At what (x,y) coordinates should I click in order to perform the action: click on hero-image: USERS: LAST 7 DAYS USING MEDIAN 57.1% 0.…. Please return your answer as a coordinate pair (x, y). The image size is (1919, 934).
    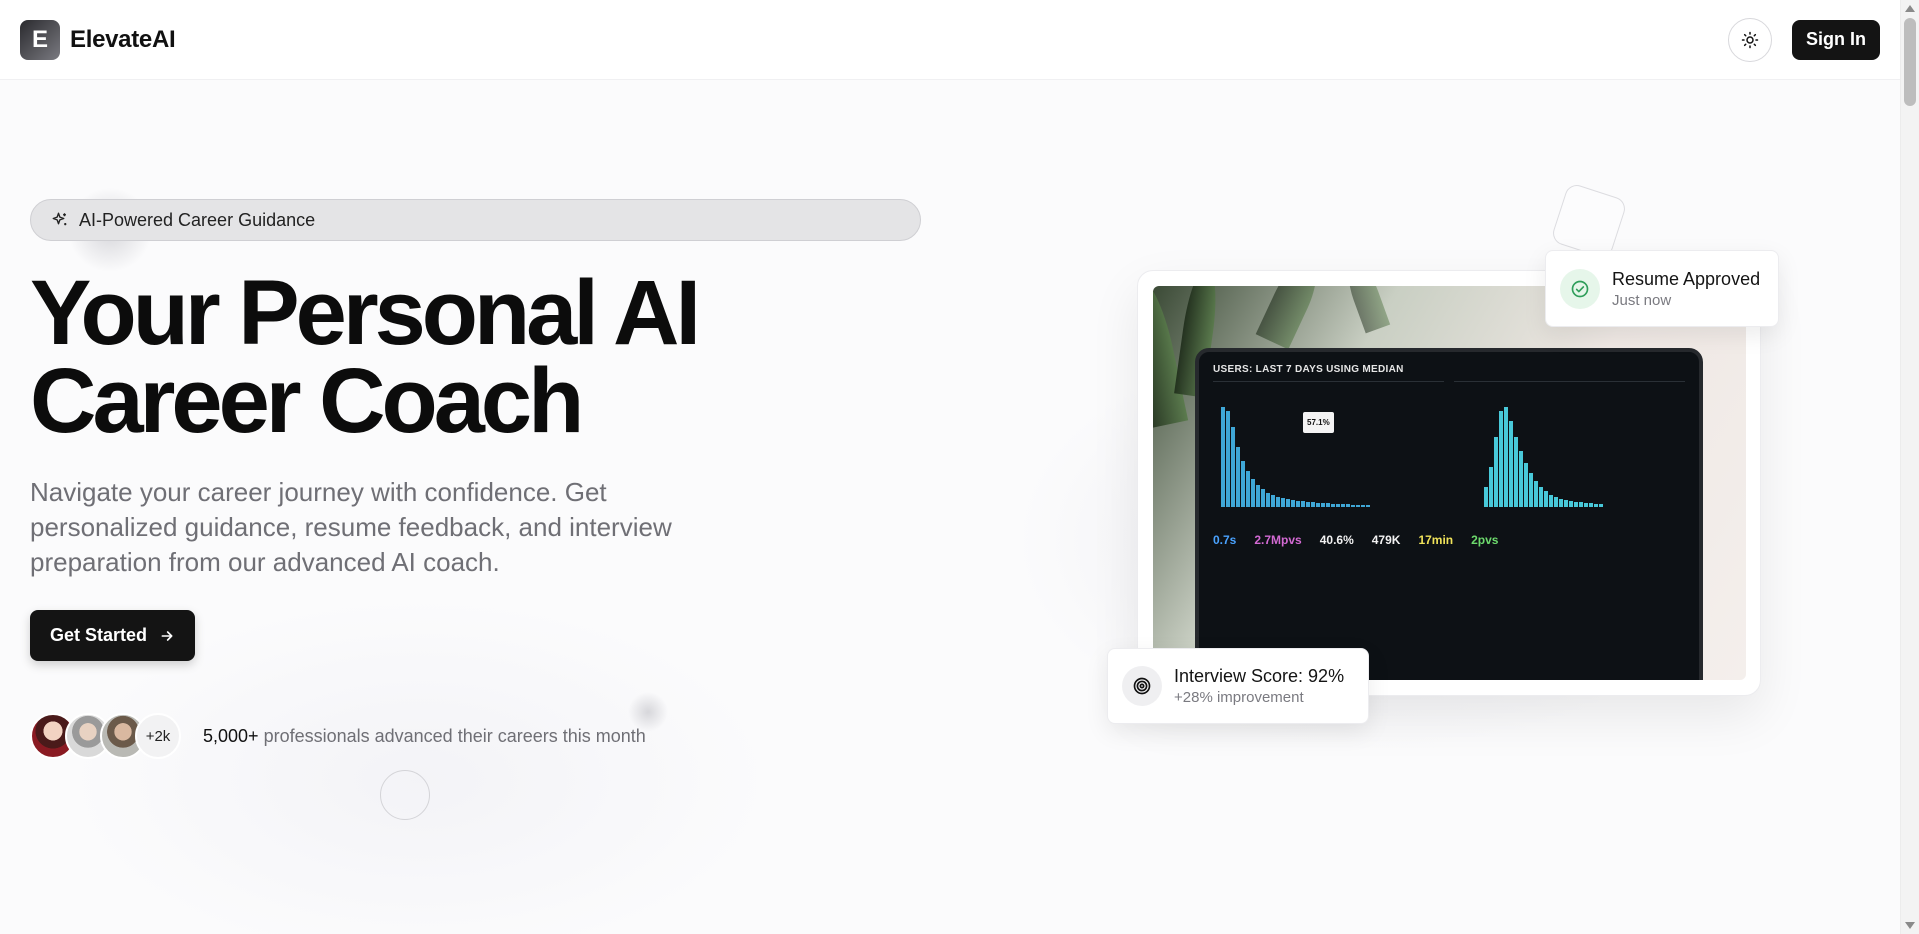
    Looking at the image, I should click on (1449, 483).